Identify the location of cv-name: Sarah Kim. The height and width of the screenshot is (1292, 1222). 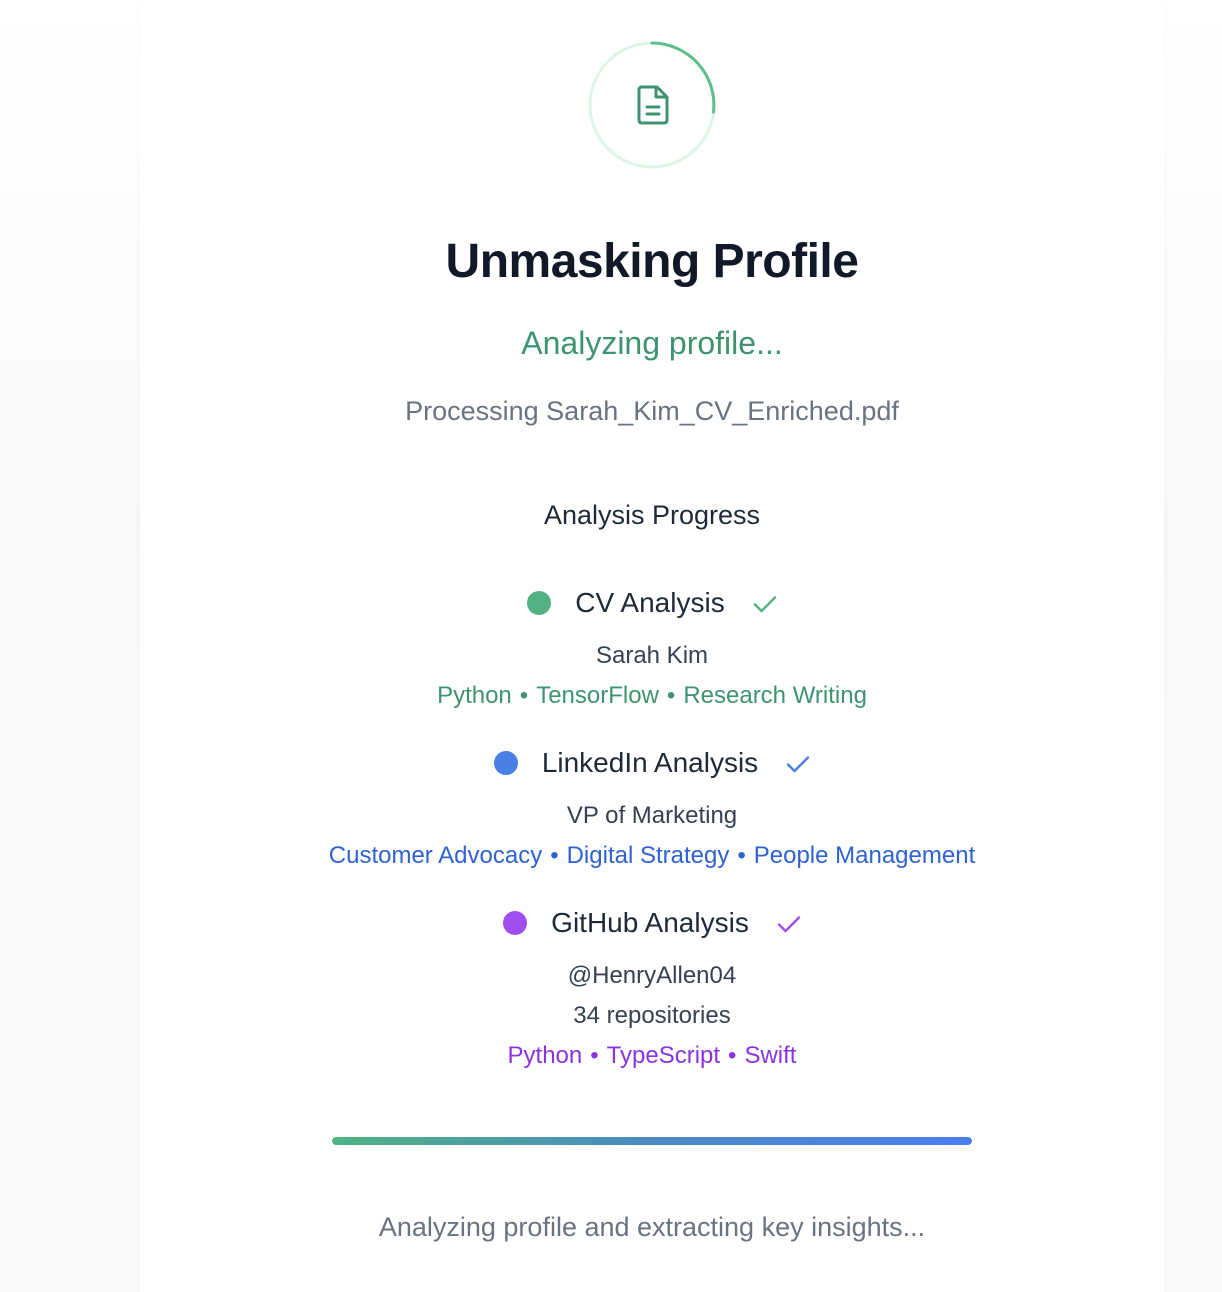
(652, 655).